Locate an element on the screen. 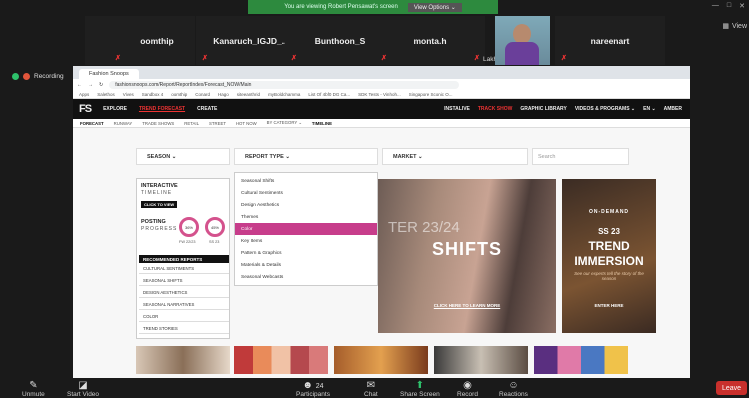 The height and width of the screenshot is (398, 749). bookmark: Apps is located at coordinates (84, 94).